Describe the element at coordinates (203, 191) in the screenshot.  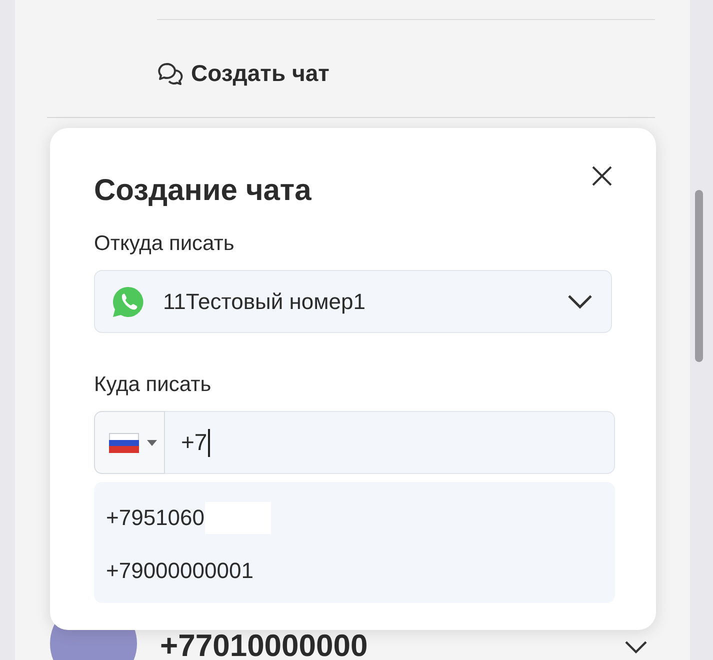
I see `dialog-title: Создание чата` at that location.